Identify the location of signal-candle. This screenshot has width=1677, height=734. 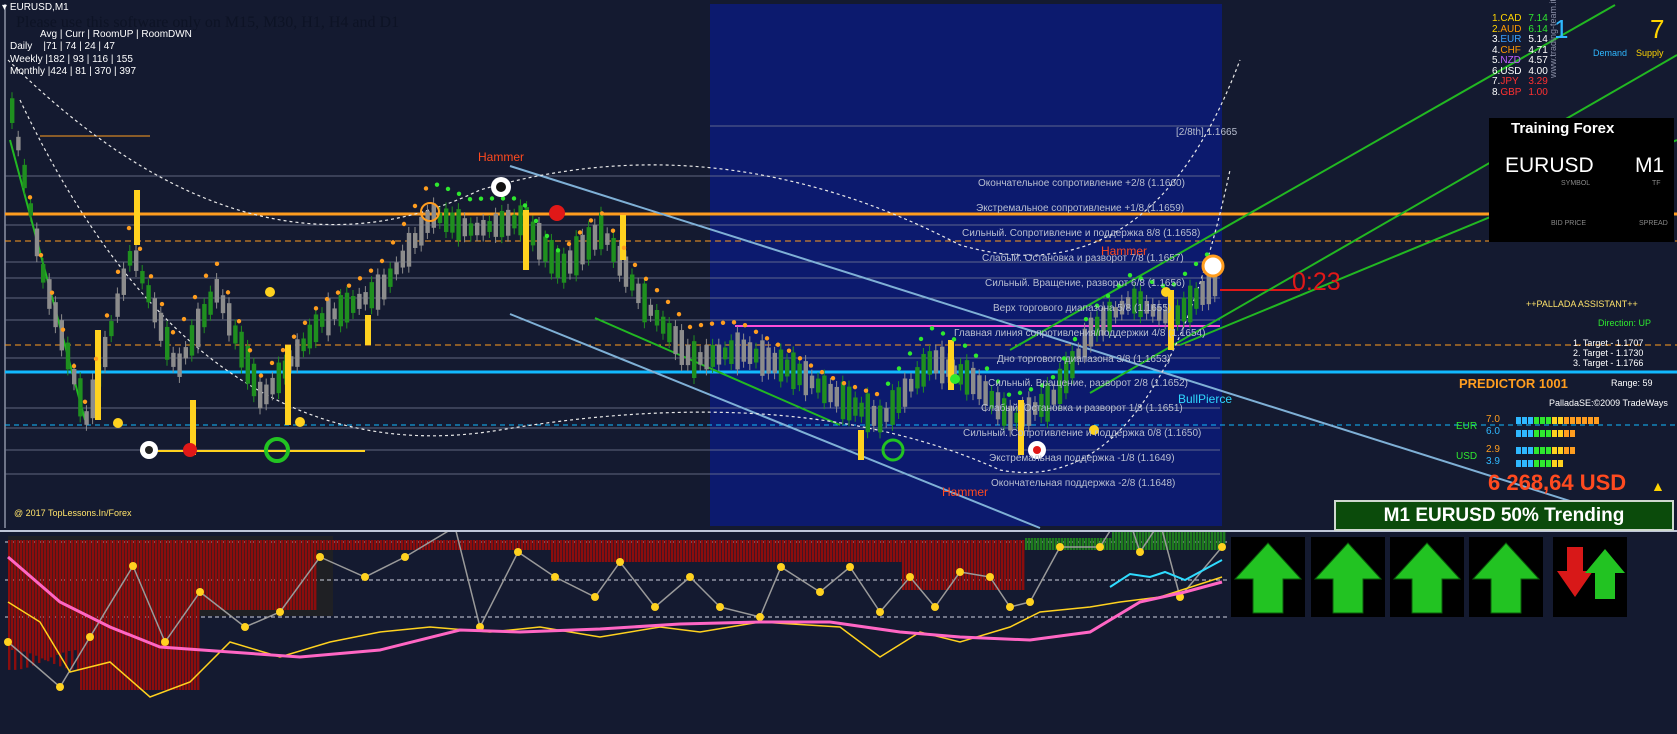
(137, 217).